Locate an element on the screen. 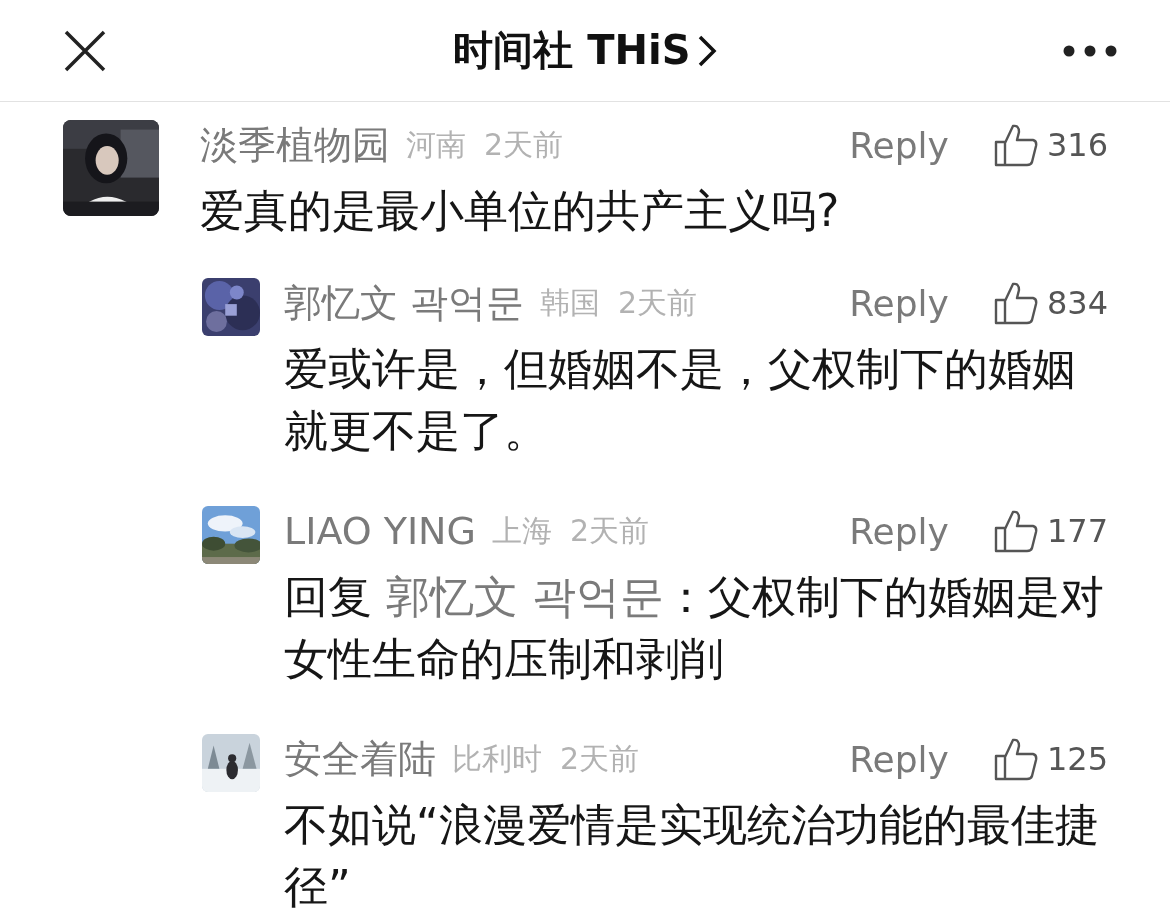 Image resolution: width=1170 pixels, height=921 pixels. username: 淡季植物园 is located at coordinates (295, 145).